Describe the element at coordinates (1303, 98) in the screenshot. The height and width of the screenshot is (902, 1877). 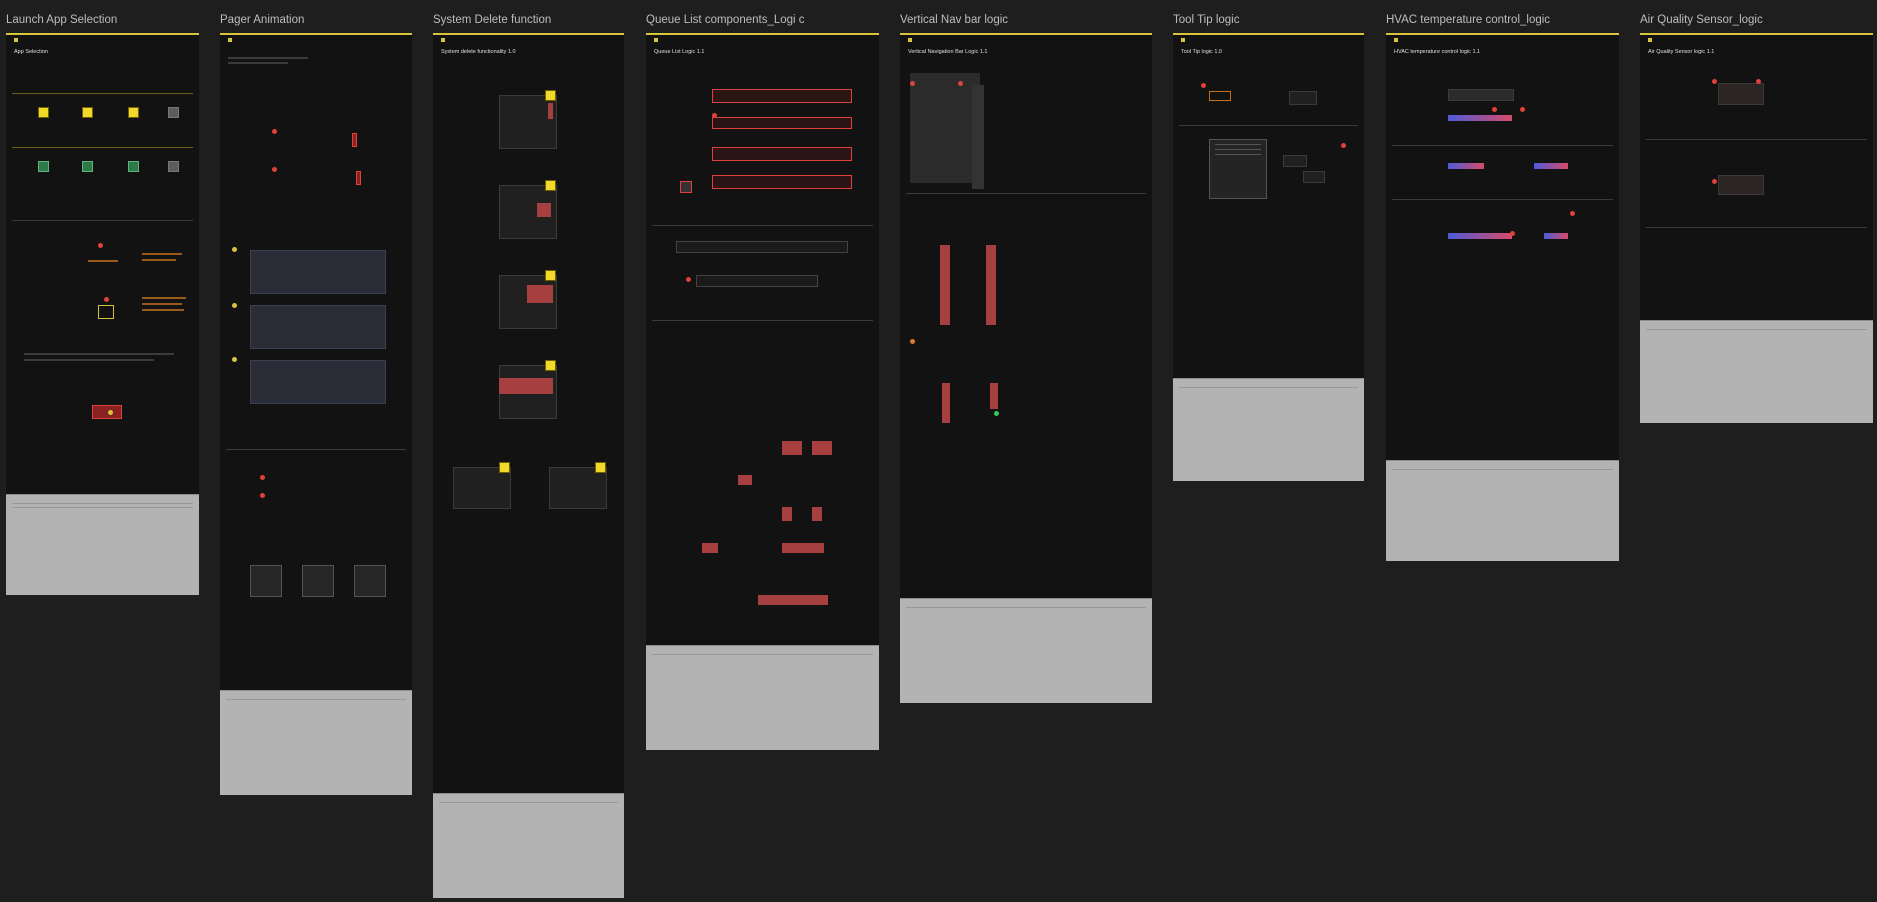
I see `tooltip-card` at that location.